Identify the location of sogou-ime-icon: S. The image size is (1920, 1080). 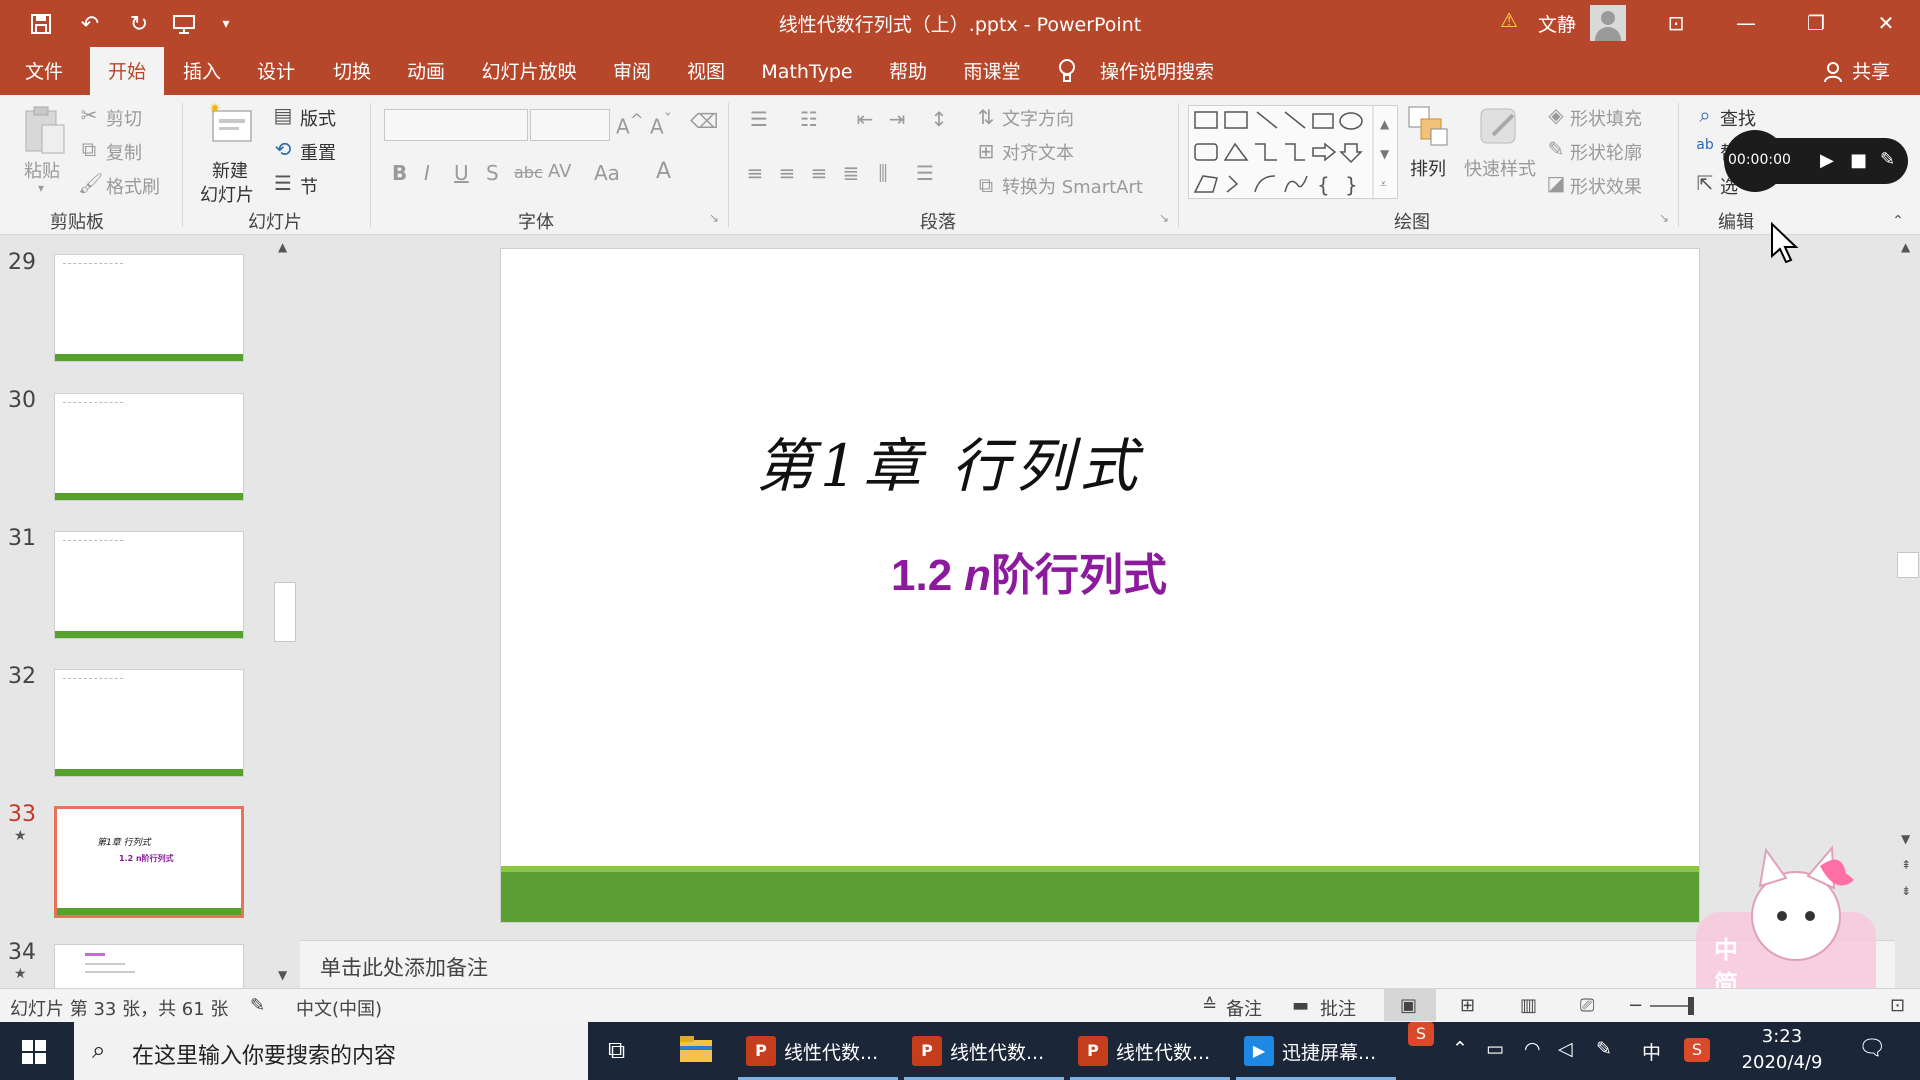
(1421, 1034).